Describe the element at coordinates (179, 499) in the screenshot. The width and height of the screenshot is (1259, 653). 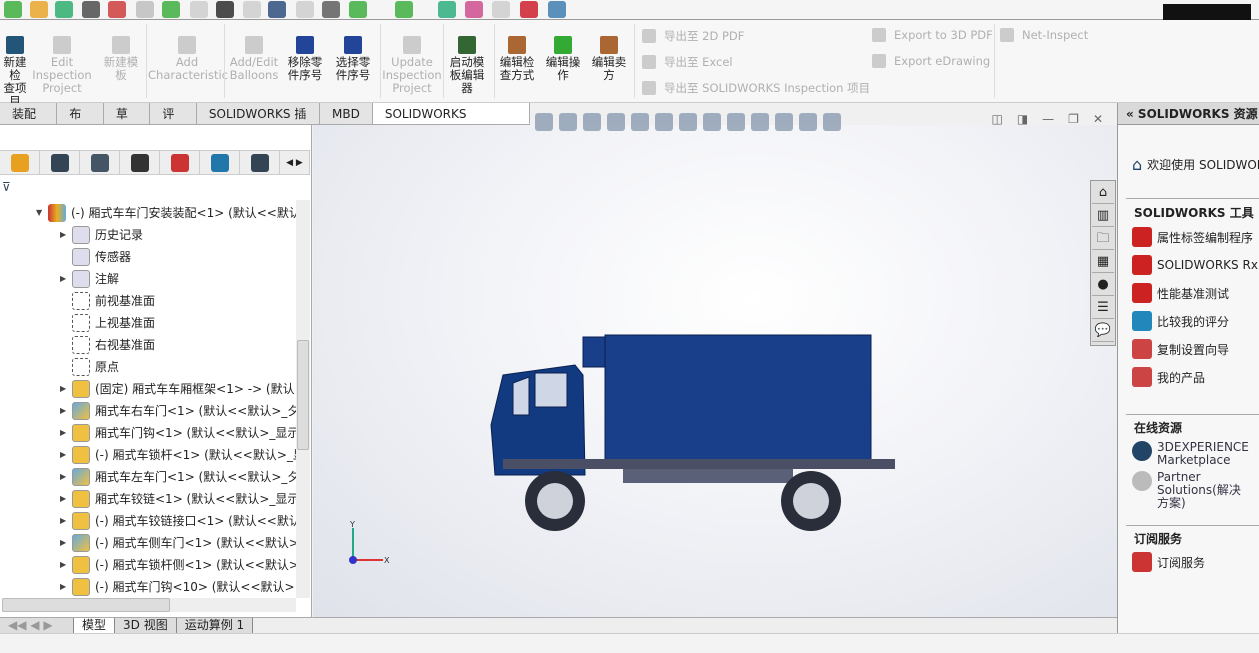
I see `tree-item: ▶ 厢式车铰链<1> (默认<<默认>_显示` at that location.